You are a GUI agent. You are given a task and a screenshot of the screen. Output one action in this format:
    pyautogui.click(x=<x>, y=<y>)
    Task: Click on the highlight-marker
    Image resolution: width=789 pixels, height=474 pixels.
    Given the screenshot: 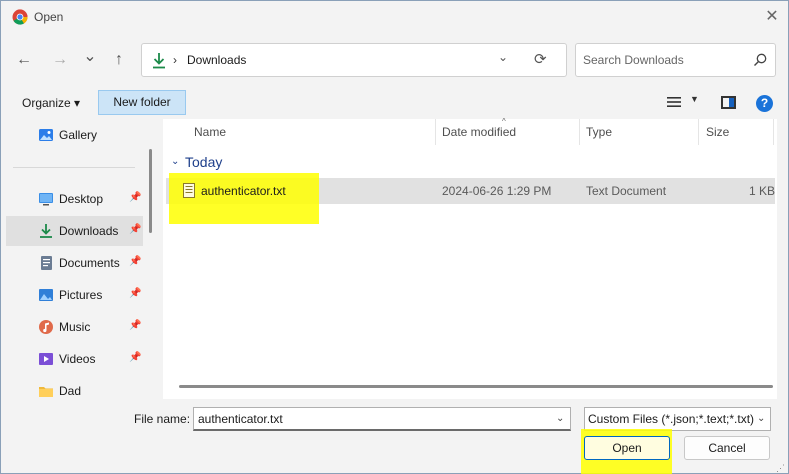 What is the action you would take?
    pyautogui.click(x=244, y=198)
    